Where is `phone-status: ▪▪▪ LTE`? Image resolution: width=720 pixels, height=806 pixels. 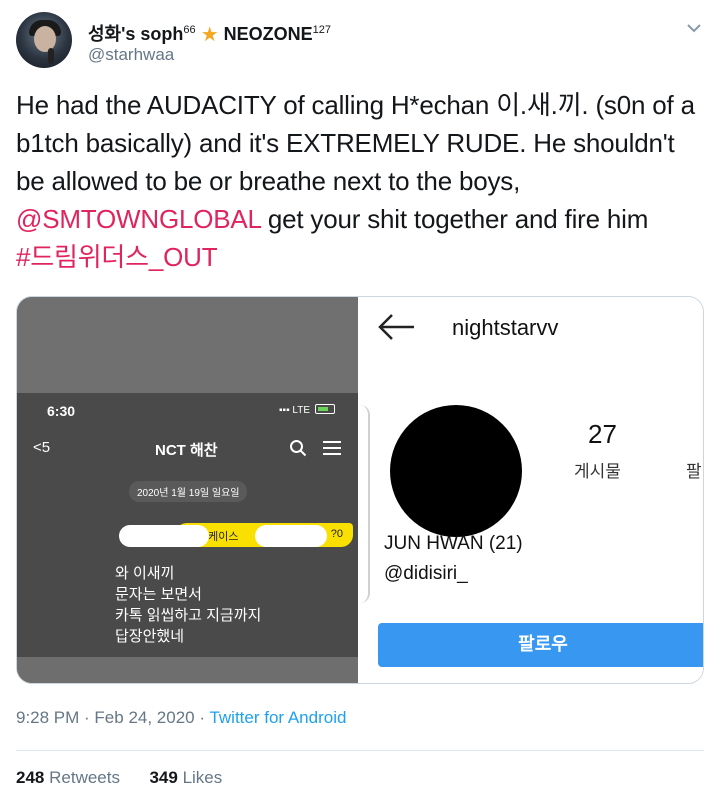 phone-status: ▪▪▪ LTE is located at coordinates (307, 410).